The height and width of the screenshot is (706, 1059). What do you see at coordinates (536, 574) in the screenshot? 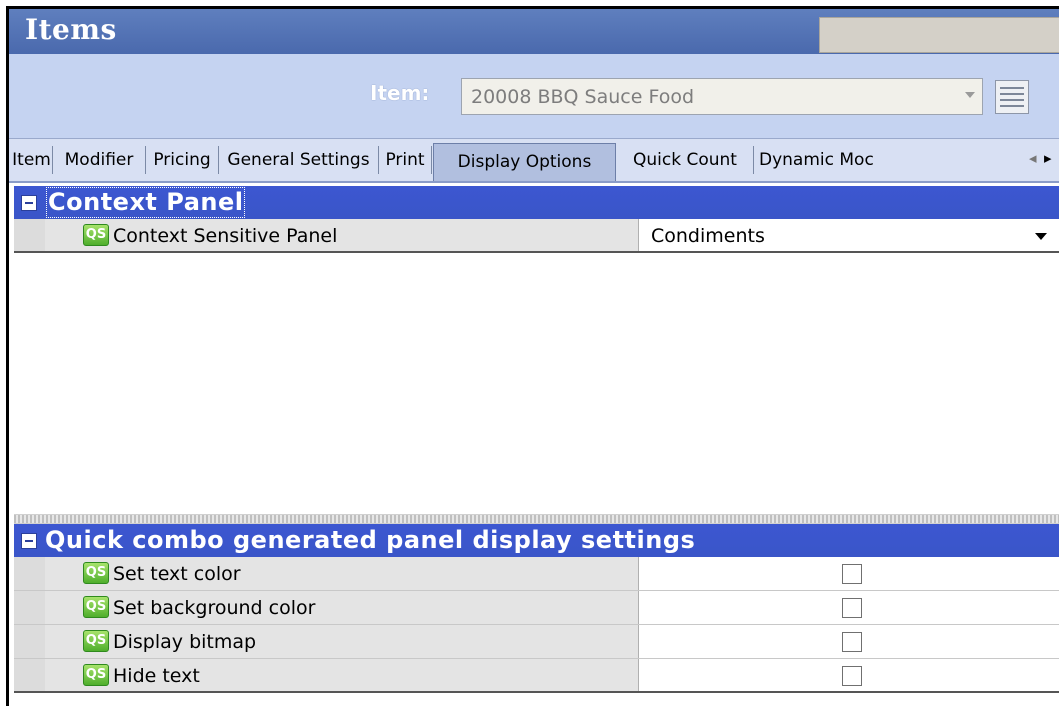
I see `set-text-color-row: QS Set text color` at bounding box center [536, 574].